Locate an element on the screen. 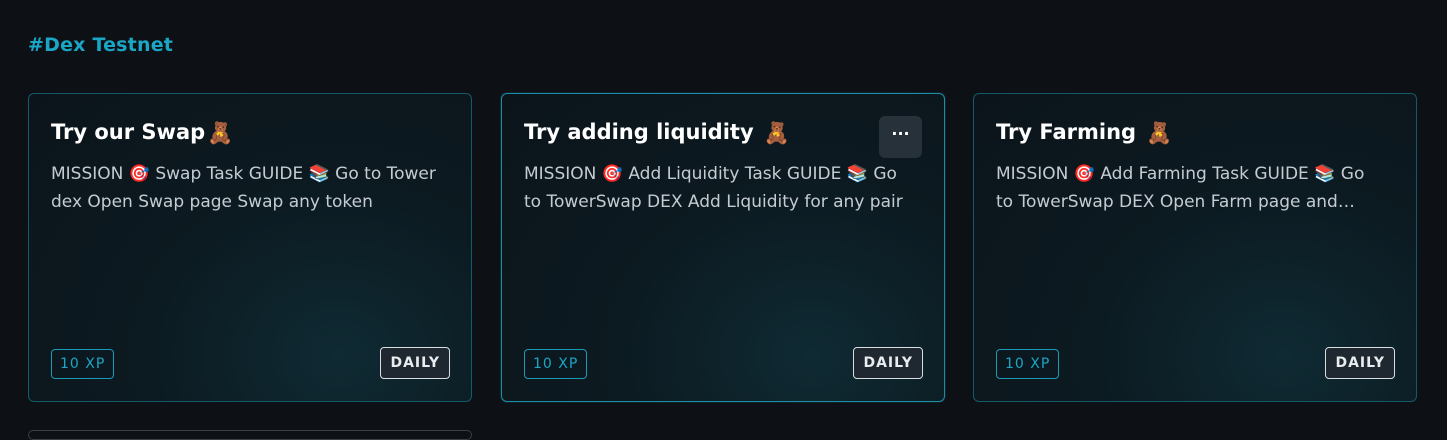 The image size is (1447, 440). card-title: Try our Swap🧸 is located at coordinates (221, 133).